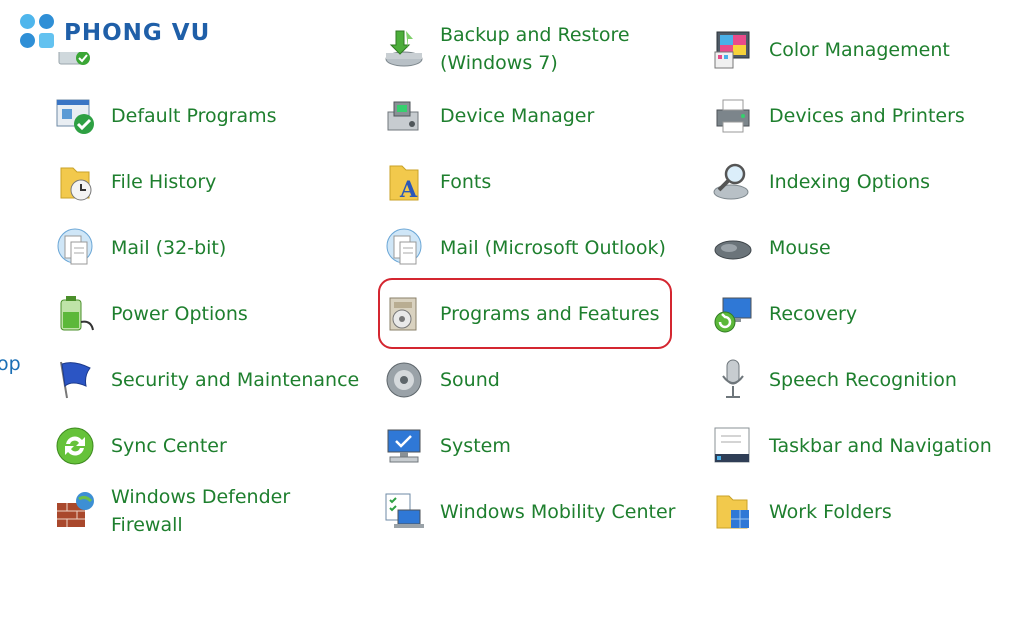 The image size is (1024, 640). What do you see at coordinates (404, 116) in the screenshot?
I see `device-manager-icon` at bounding box center [404, 116].